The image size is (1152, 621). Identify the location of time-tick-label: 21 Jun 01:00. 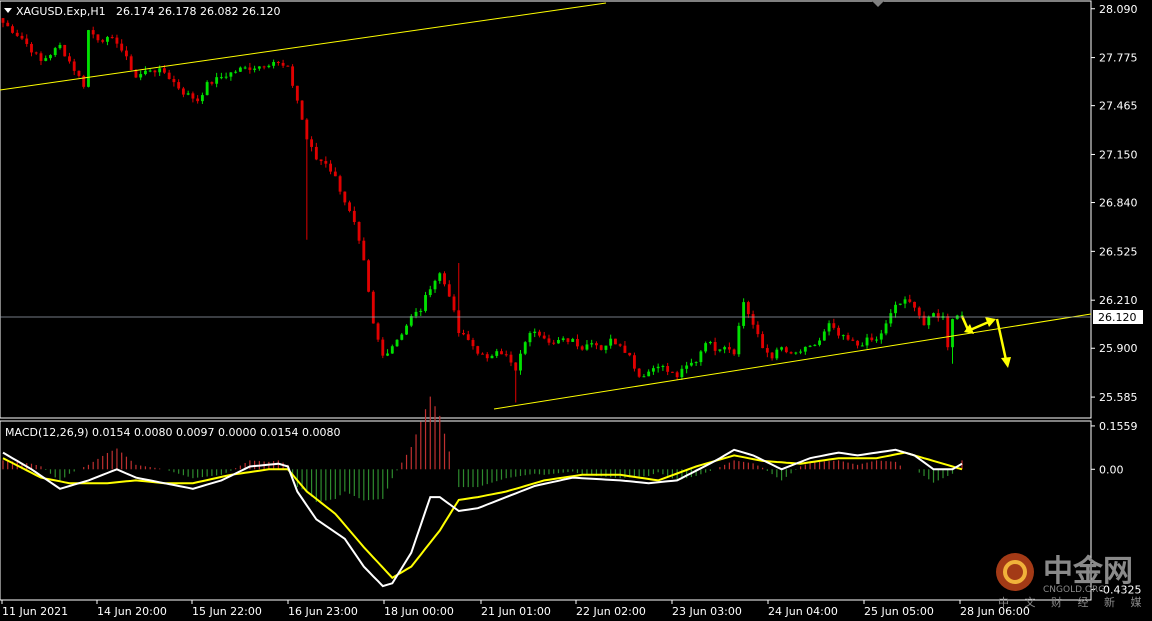
(516, 611).